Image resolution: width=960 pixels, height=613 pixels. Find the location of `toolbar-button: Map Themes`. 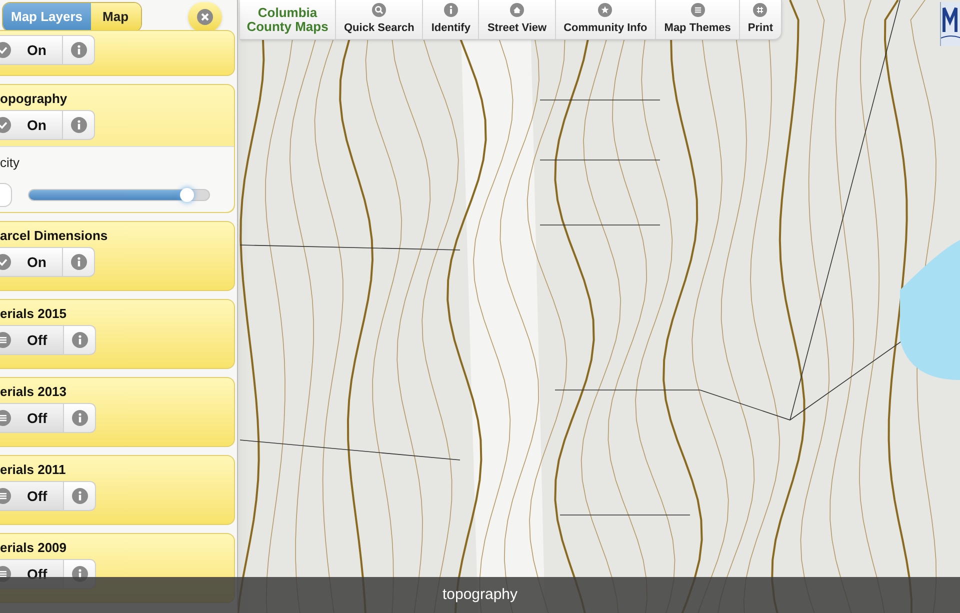

toolbar-button: Map Themes is located at coordinates (697, 19).